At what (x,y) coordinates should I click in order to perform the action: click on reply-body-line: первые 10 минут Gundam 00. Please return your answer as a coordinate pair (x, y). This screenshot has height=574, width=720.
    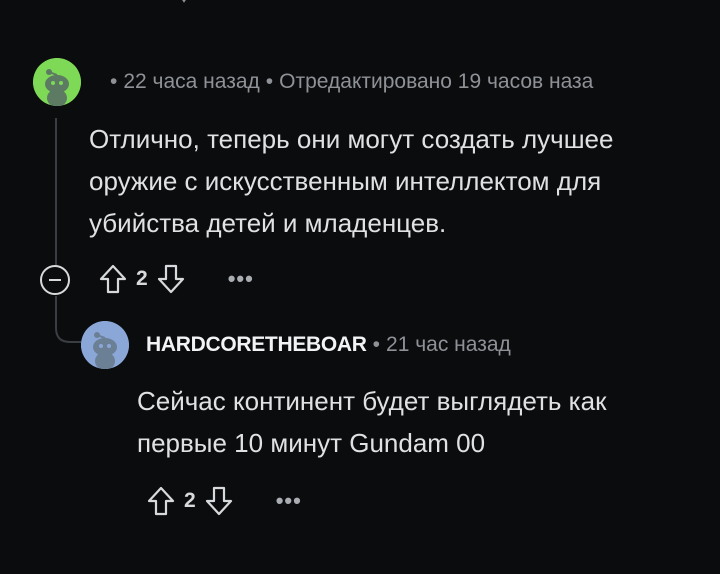
    Looking at the image, I should click on (311, 443).